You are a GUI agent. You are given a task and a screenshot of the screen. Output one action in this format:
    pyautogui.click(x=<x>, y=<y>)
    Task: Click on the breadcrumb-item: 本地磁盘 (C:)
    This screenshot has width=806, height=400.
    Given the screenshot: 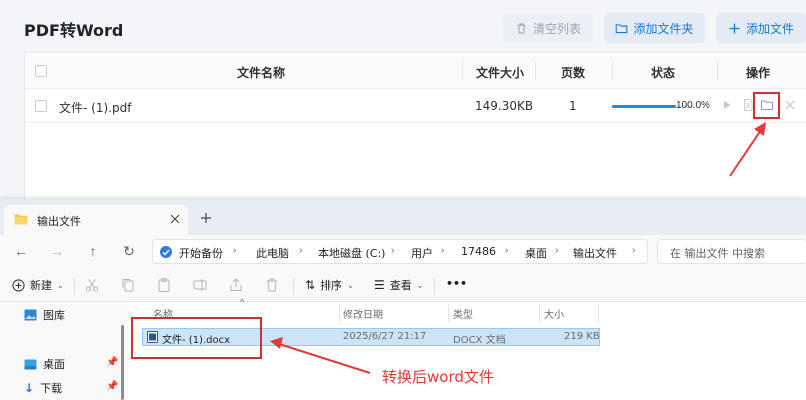 What is the action you would take?
    pyautogui.click(x=351, y=253)
    